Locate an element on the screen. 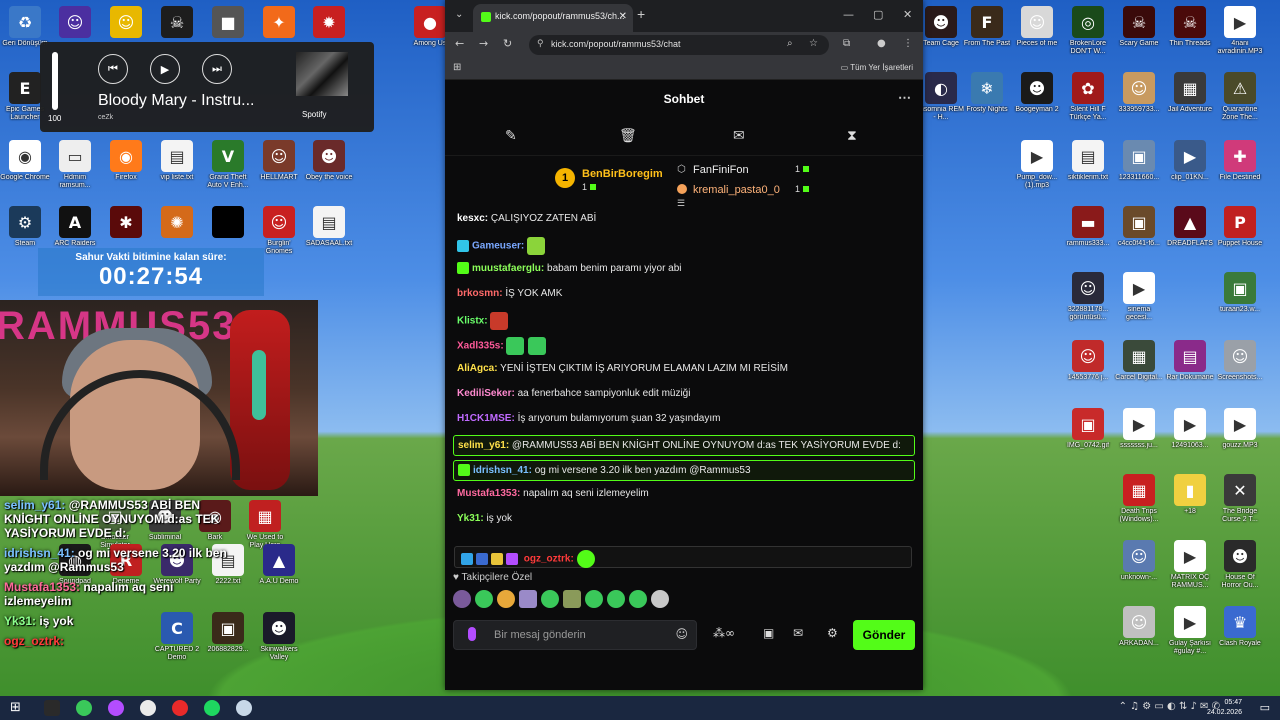 This screenshot has height=720, width=1280. desktop-icon: ♛ Clash Royale is located at coordinates (1240, 631).